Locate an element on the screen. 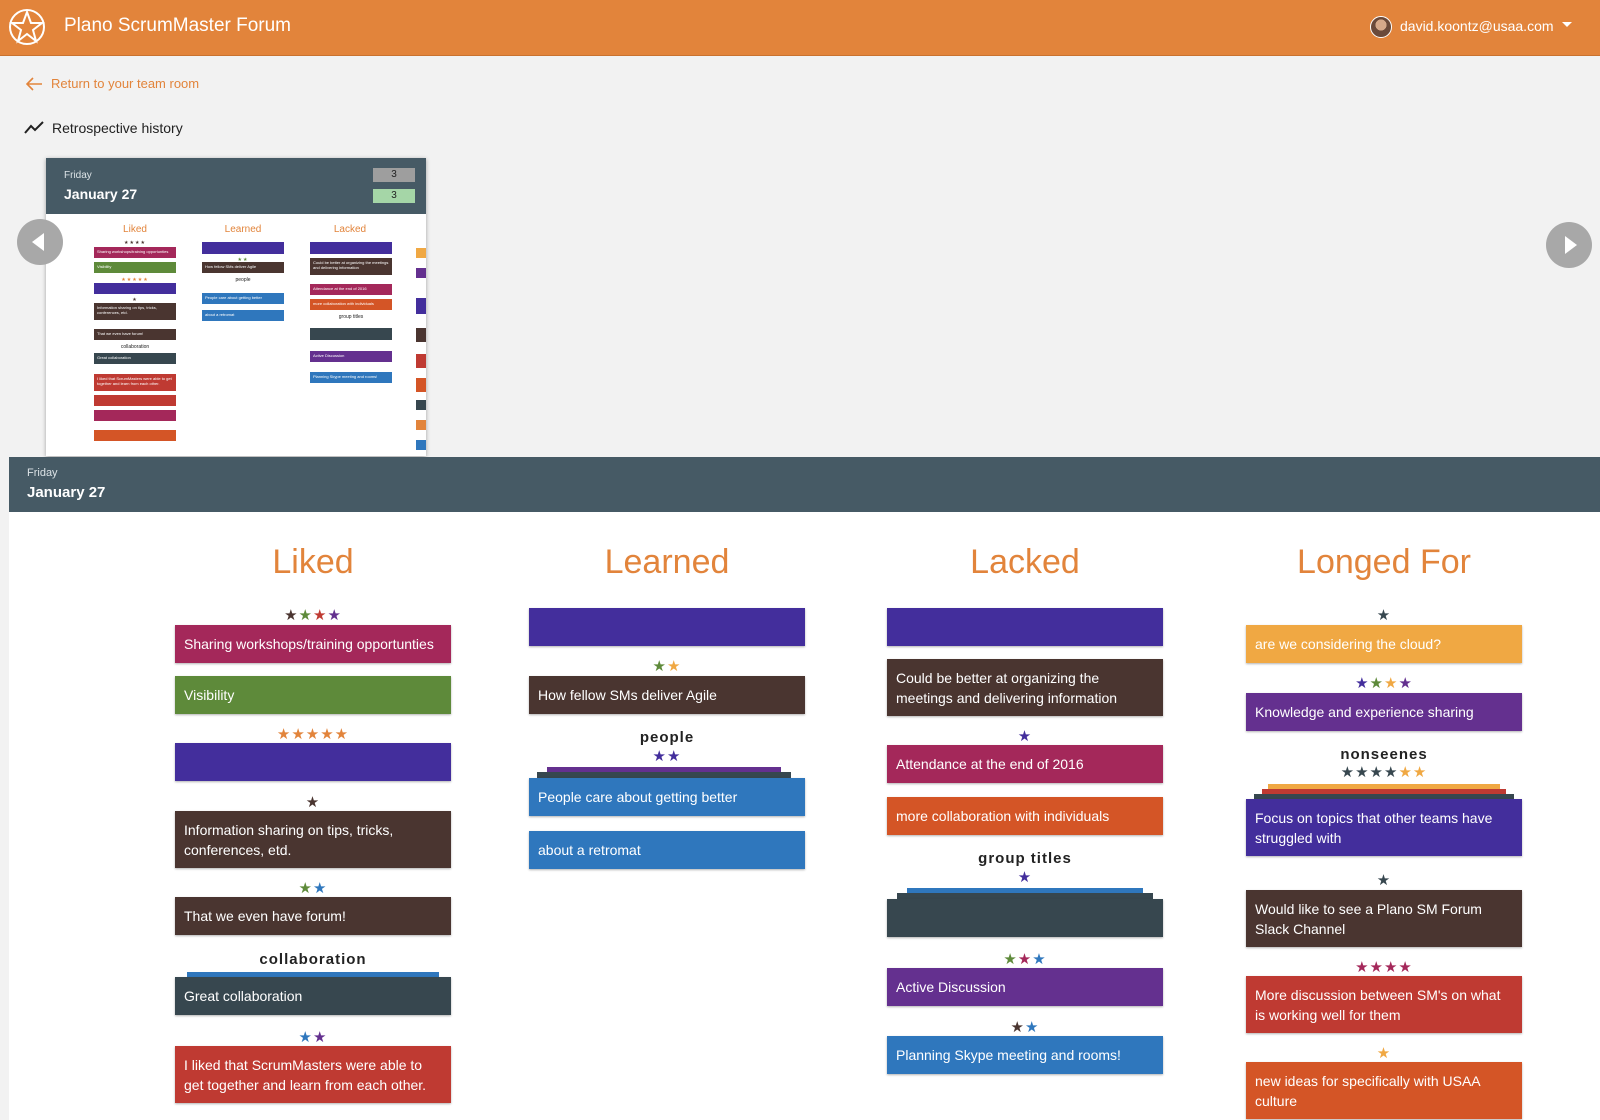 This screenshot has width=1600, height=1120. chevron-right-icon is located at coordinates (1571, 245).